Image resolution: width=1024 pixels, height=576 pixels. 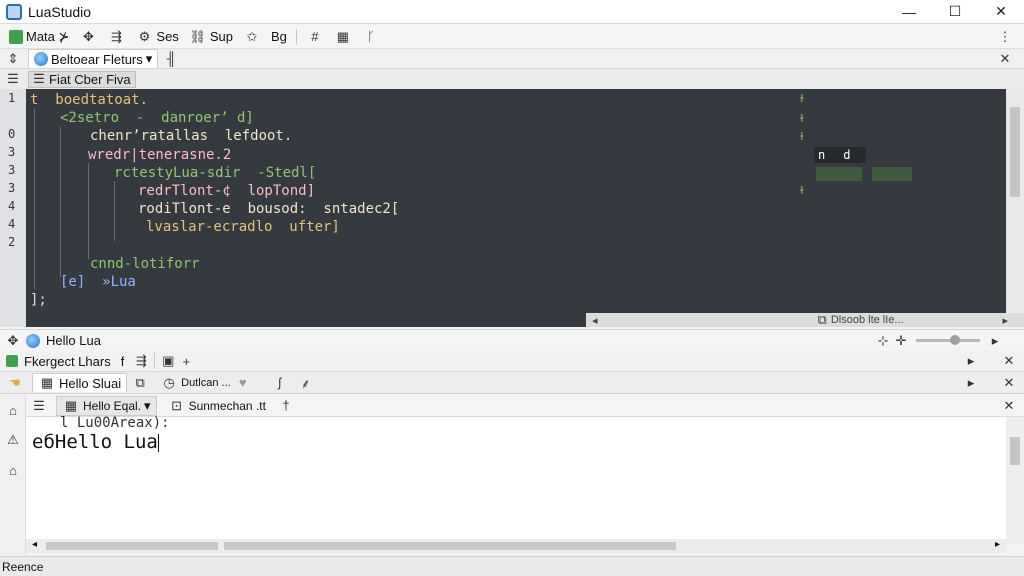 I want to click on pin-icon: ✥, so click(x=13, y=341).